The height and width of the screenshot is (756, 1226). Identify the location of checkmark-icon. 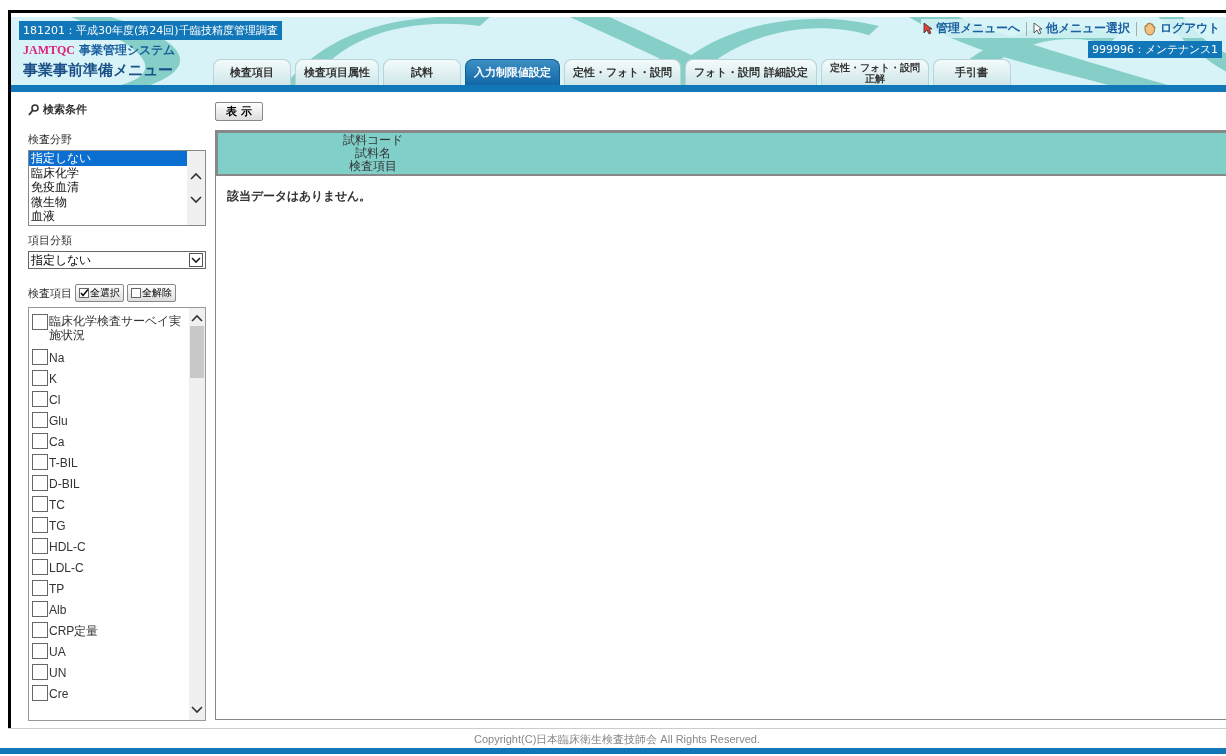
(84, 293).